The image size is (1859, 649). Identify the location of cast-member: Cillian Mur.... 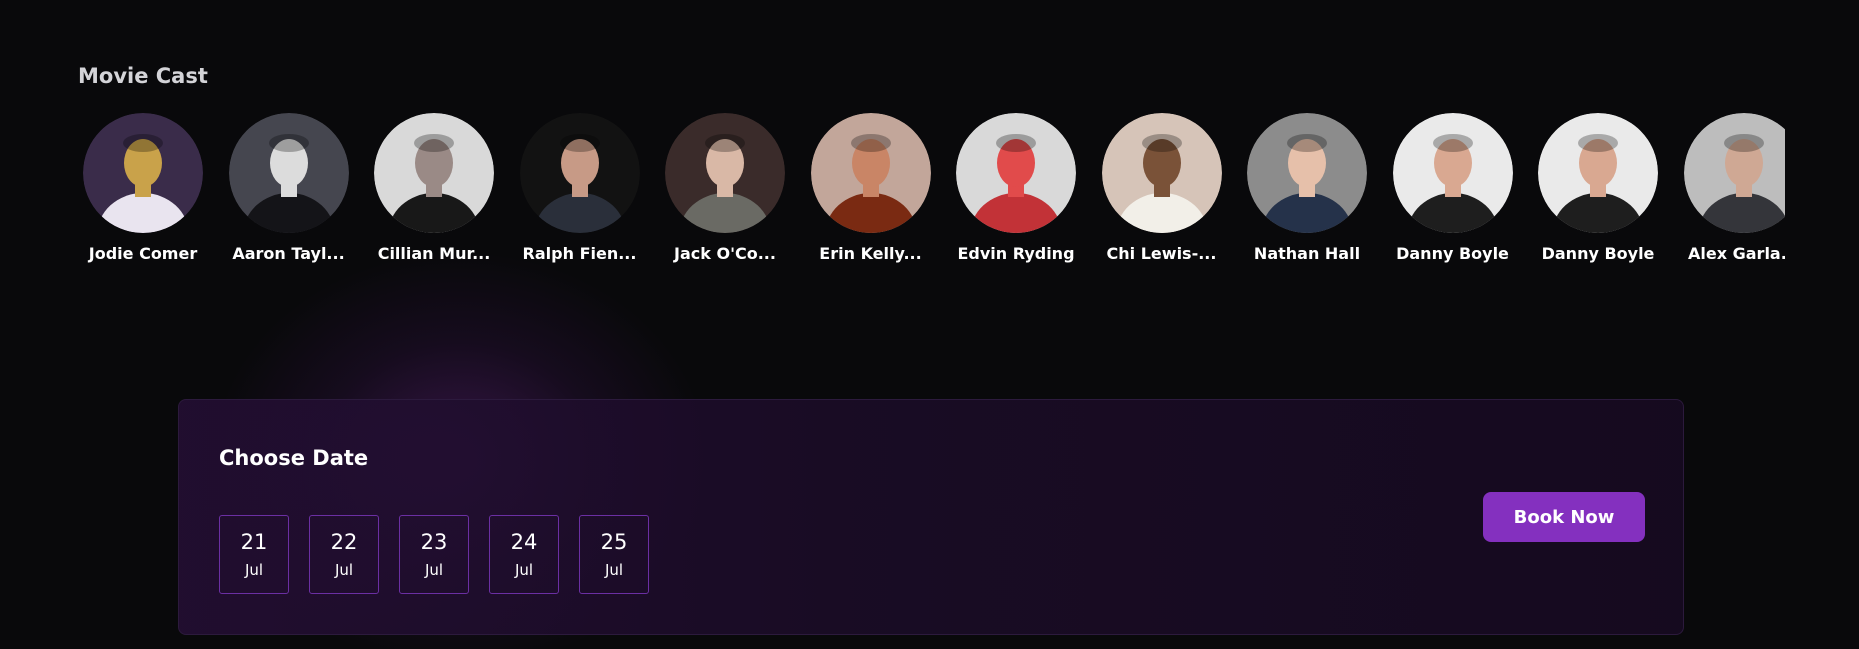
(434, 188).